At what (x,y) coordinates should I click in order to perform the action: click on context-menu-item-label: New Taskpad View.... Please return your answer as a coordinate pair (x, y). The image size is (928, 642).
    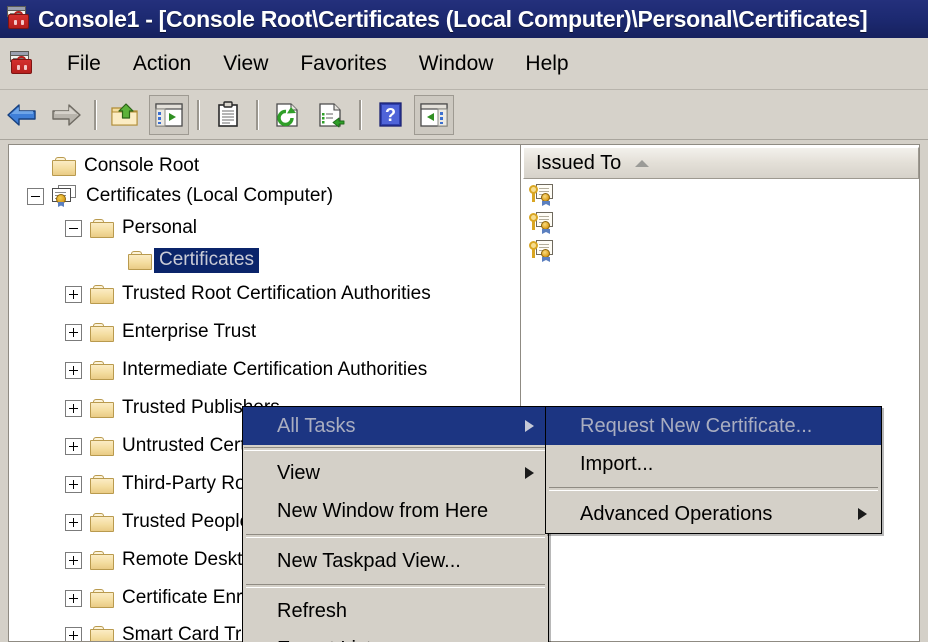
    Looking at the image, I should click on (369, 560).